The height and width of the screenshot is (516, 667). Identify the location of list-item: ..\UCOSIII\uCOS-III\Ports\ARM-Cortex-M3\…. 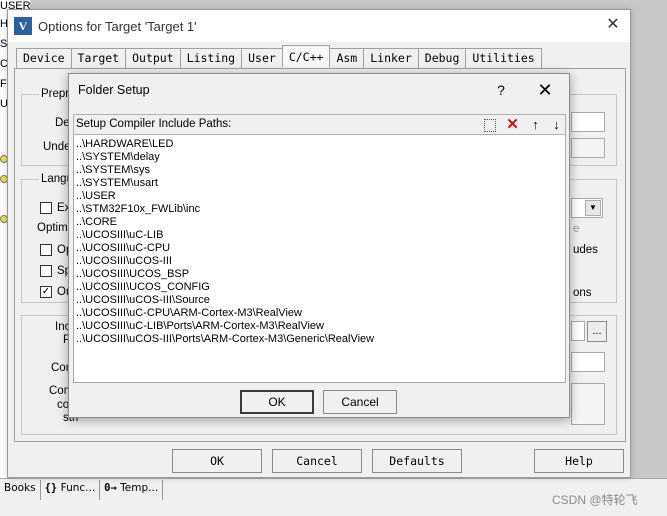
(320, 339).